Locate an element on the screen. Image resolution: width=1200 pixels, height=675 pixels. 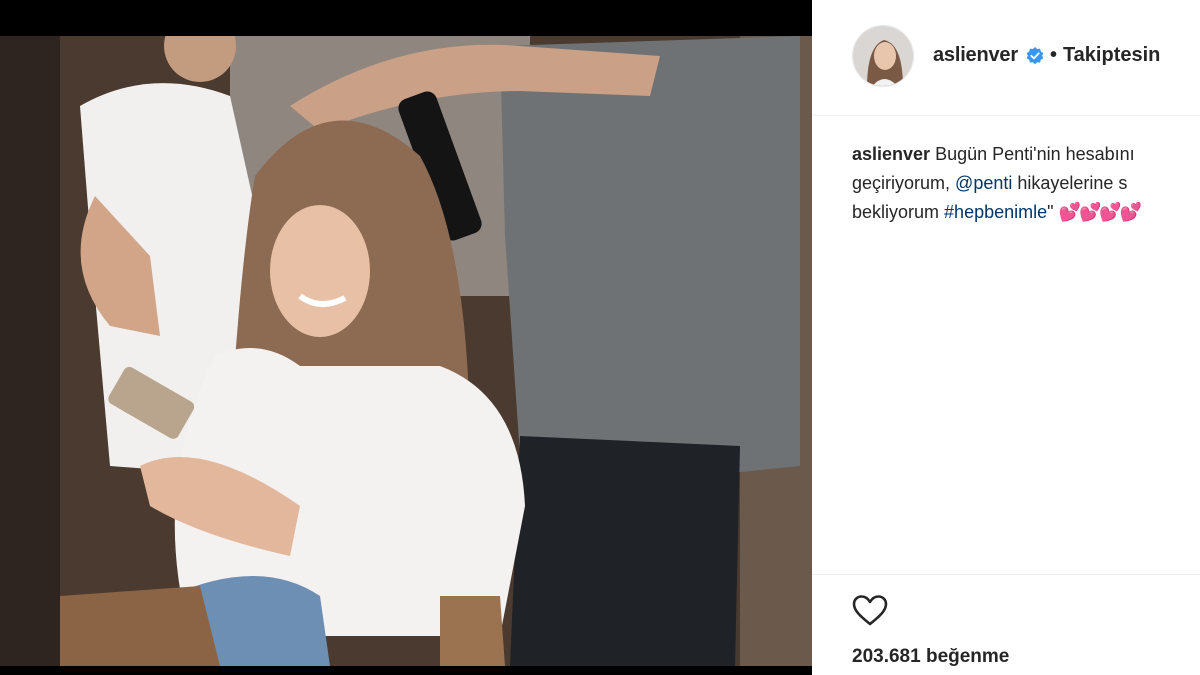
hearts-emoji: 💕💕💕💕 is located at coordinates (1100, 212).